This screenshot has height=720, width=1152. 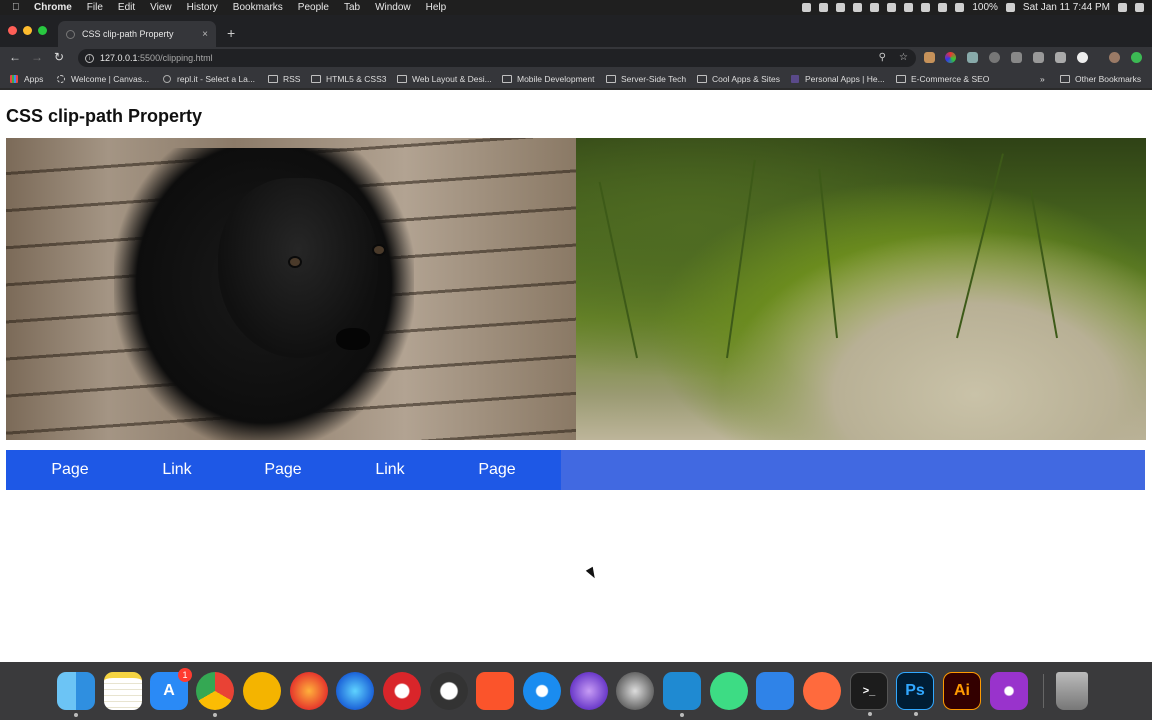 What do you see at coordinates (892, 7) in the screenshot?
I see `messenger-icon` at bounding box center [892, 7].